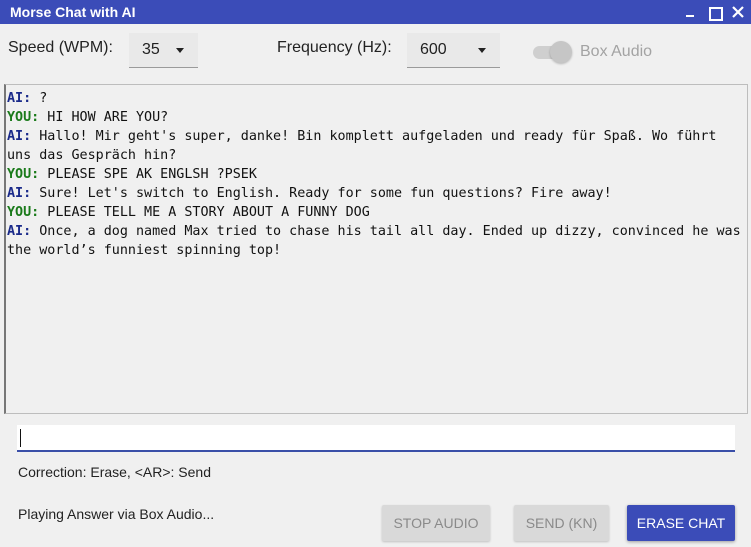 The height and width of the screenshot is (547, 751). I want to click on message-text: PLEASE SPE AK ENGLSH ?PSEK, so click(148, 174).